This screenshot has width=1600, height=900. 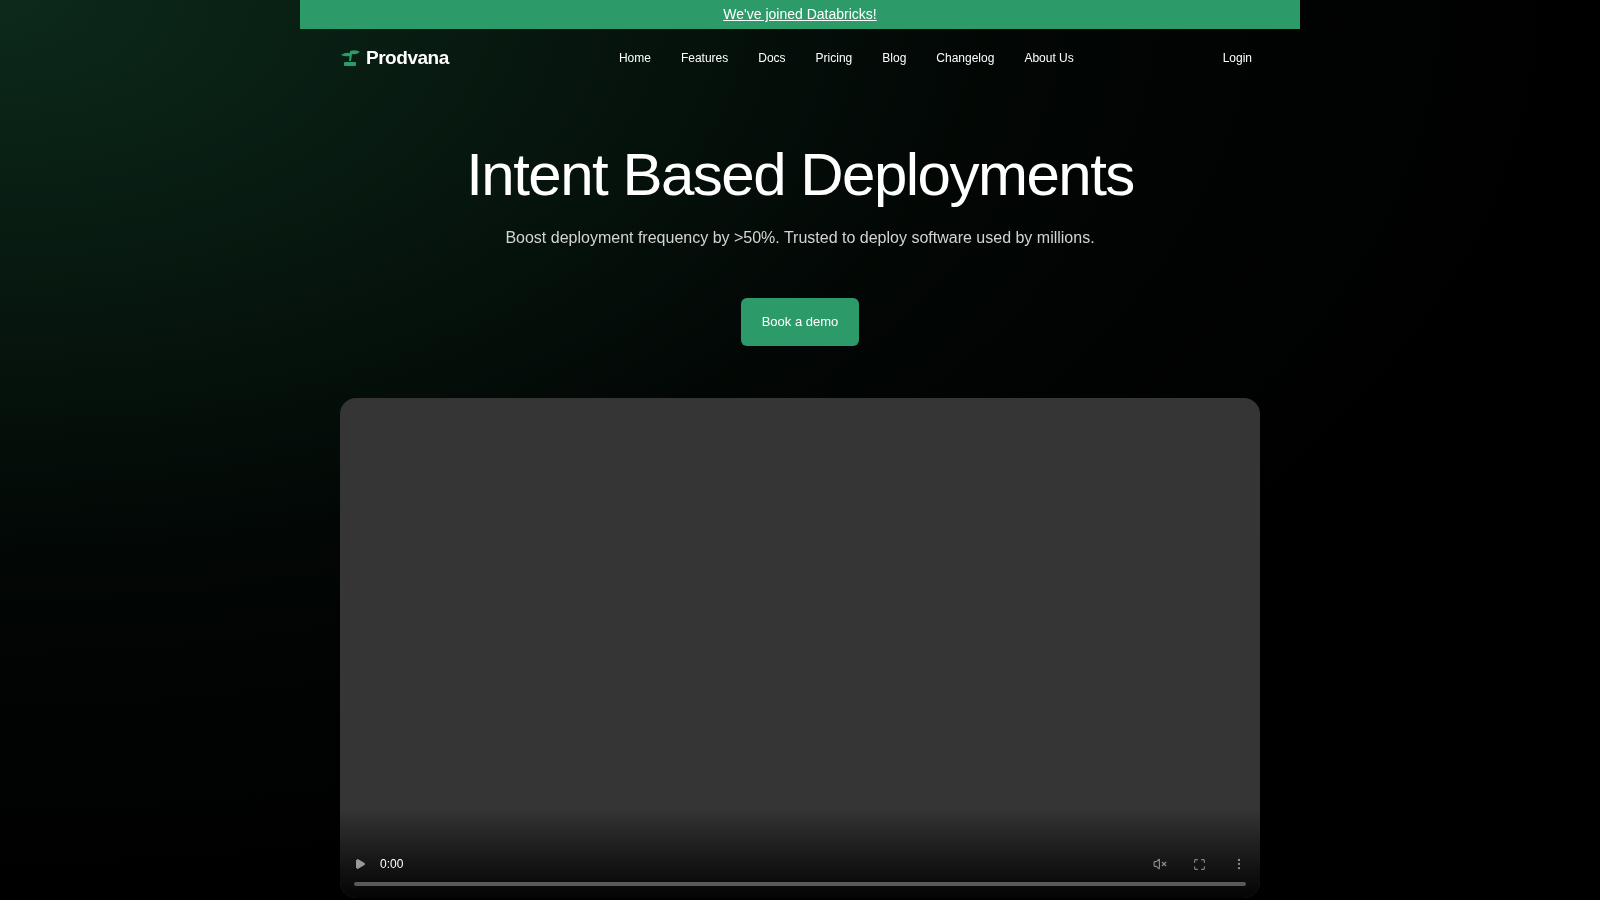 What do you see at coordinates (965, 58) in the screenshot?
I see `nav-link: Changelog` at bounding box center [965, 58].